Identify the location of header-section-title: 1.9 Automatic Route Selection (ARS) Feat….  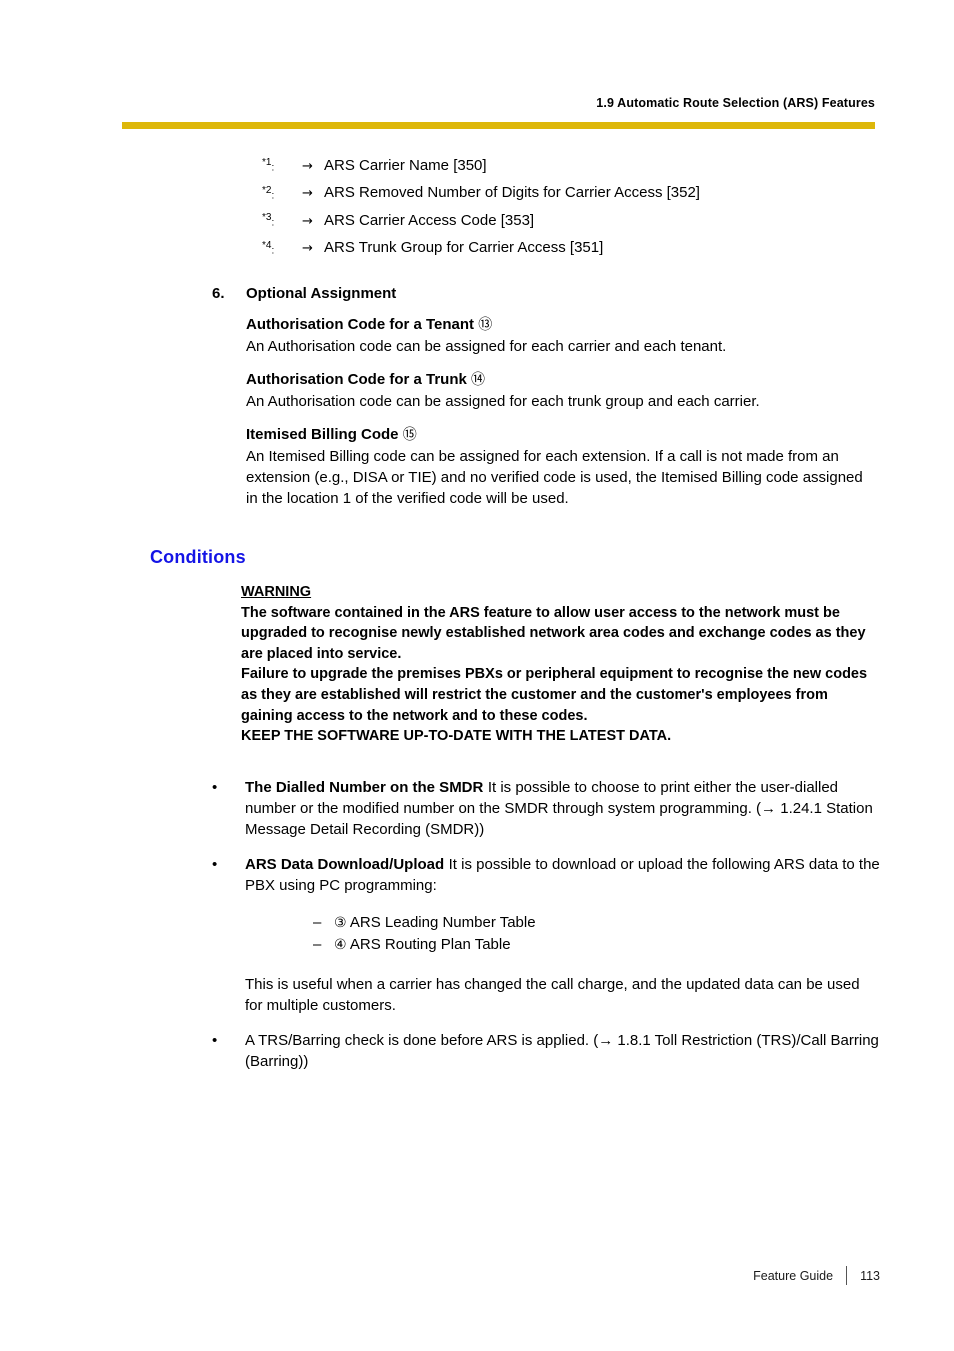
(735, 103).